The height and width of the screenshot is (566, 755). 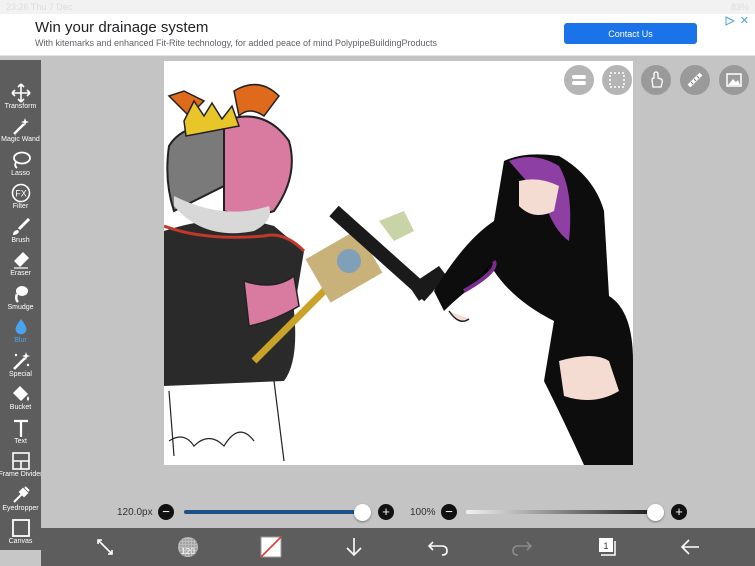 I want to click on toggle-button, so click(x=579, y=80).